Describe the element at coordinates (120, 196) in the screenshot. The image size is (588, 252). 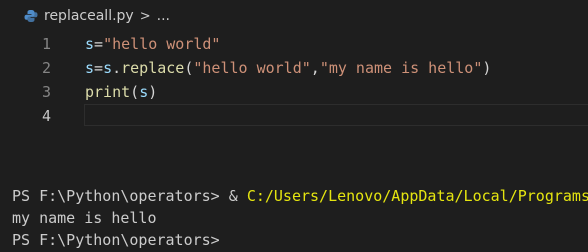
I see `terminal-prompt: PS F:\Python\operators>` at that location.